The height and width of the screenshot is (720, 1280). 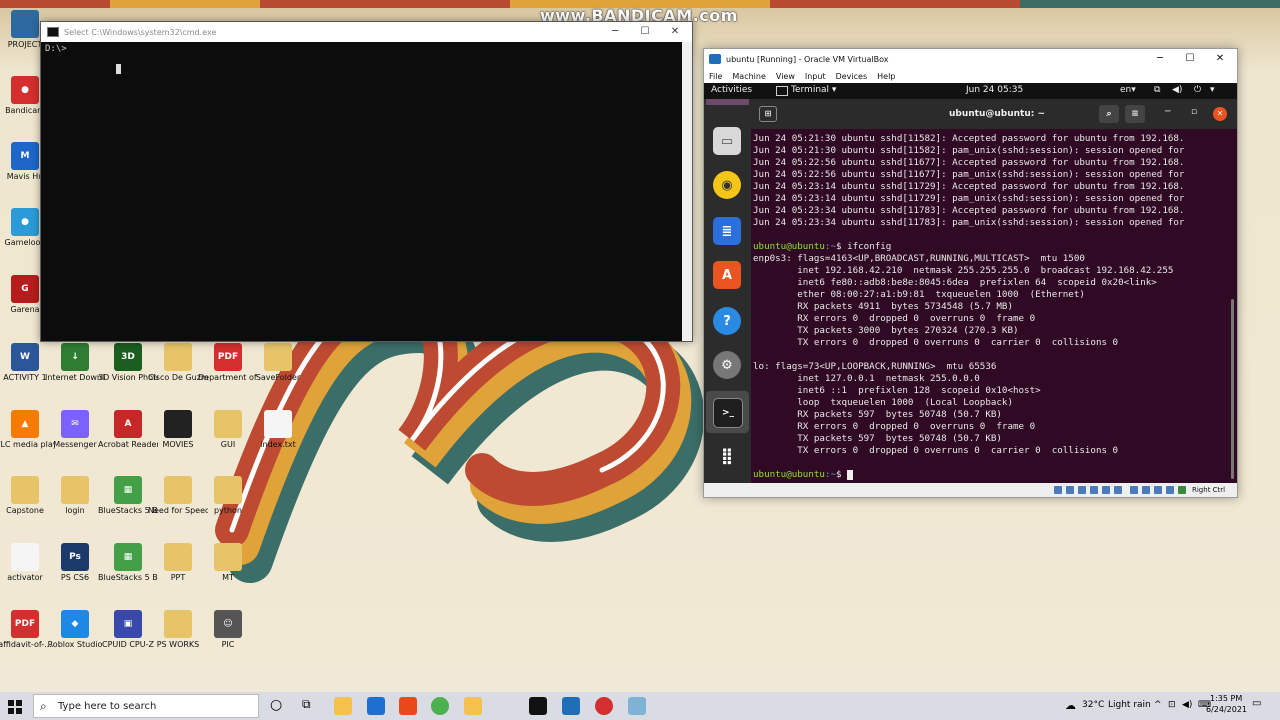 What do you see at coordinates (1128, 90) in the screenshot?
I see `language-indicator: en▾` at bounding box center [1128, 90].